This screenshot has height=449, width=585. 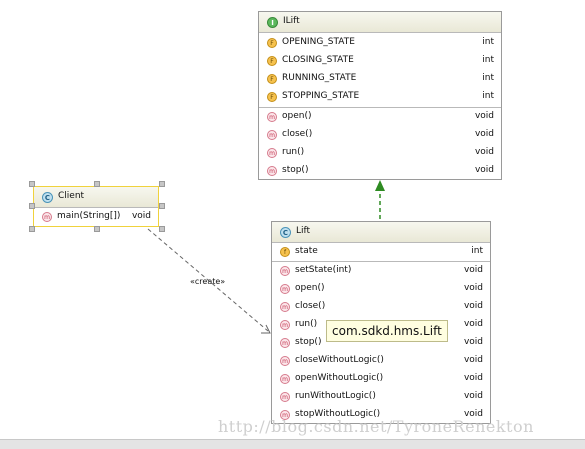 What do you see at coordinates (381, 252) in the screenshot?
I see `lift-field-row: f state int` at bounding box center [381, 252].